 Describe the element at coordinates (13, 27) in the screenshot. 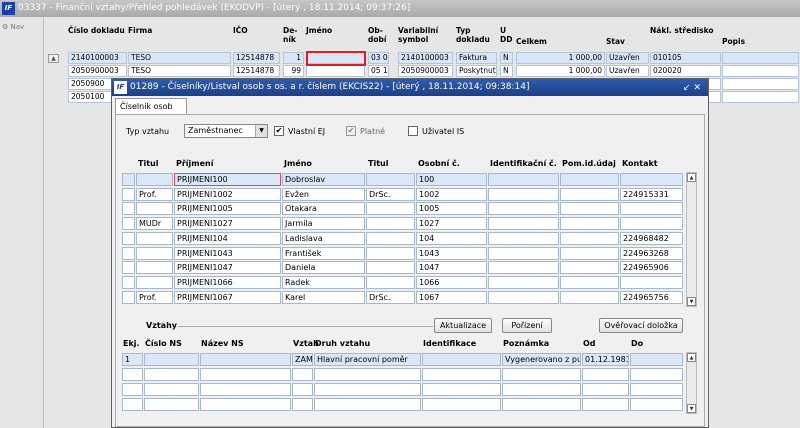

I see `nav-button: ⚙ Nav` at that location.